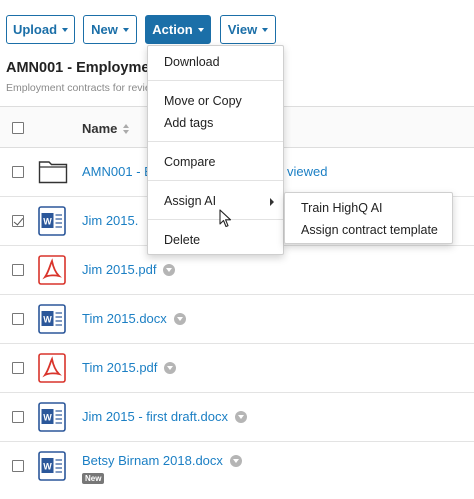  I want to click on row-name-link: Tim 2015.pdf, so click(129, 367).